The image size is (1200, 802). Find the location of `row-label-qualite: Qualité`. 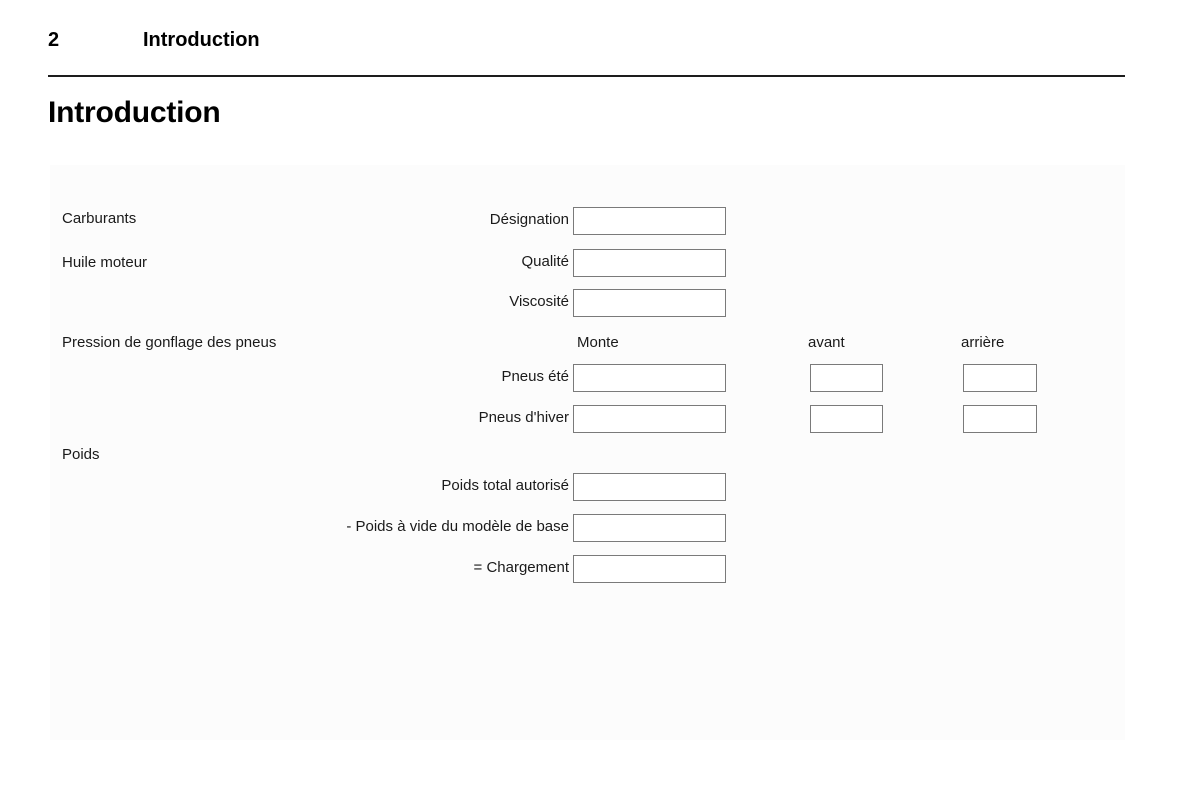

row-label-qualite: Qualité is located at coordinates (545, 261).